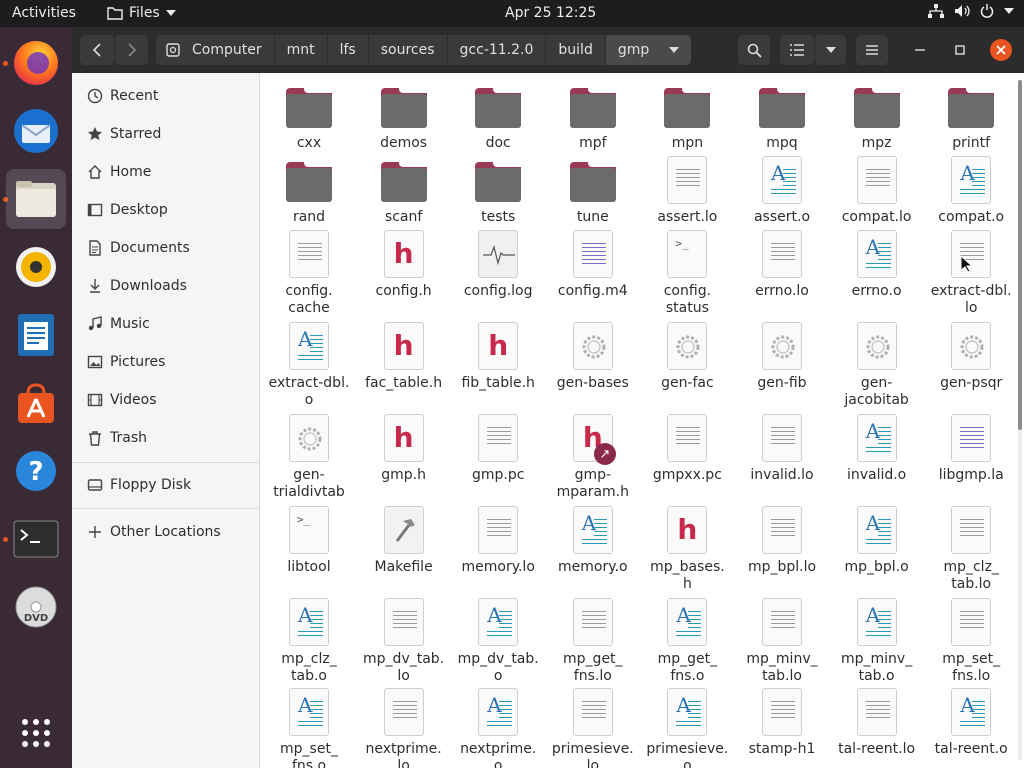  Describe the element at coordinates (920, 50) in the screenshot. I see `minimize-button` at that location.